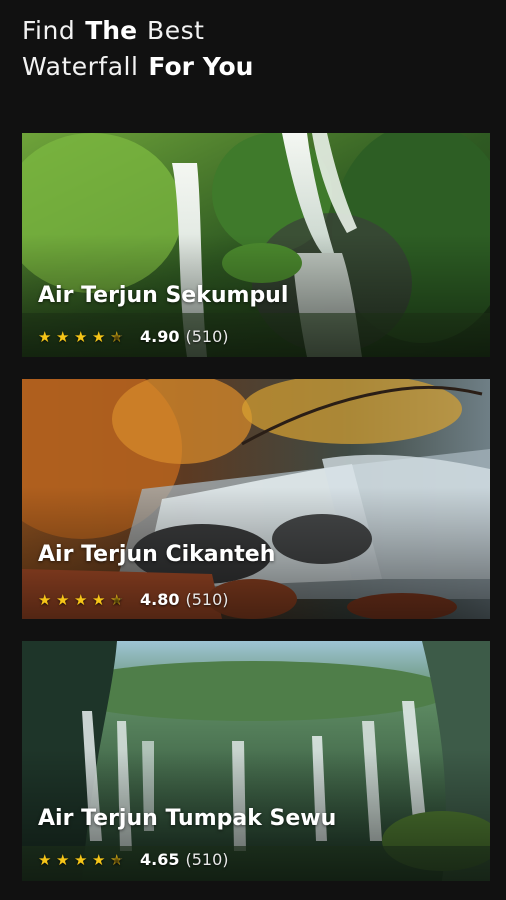  What do you see at coordinates (157, 554) in the screenshot?
I see `waterfall-name: Air Terjun Cikanteh` at bounding box center [157, 554].